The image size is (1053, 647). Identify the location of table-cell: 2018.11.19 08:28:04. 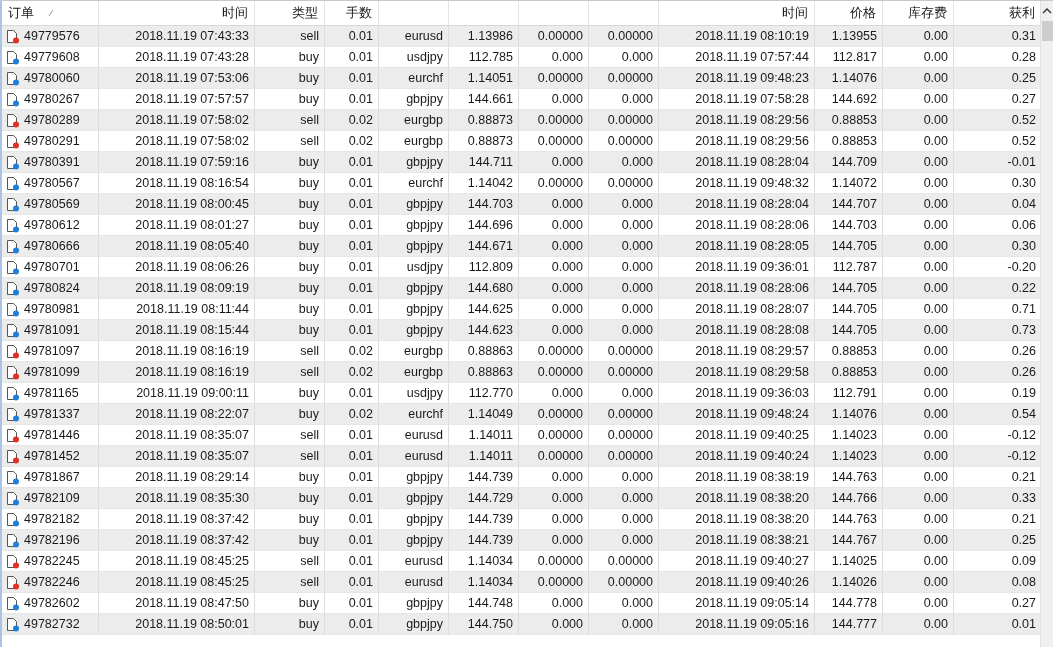
(737, 204).